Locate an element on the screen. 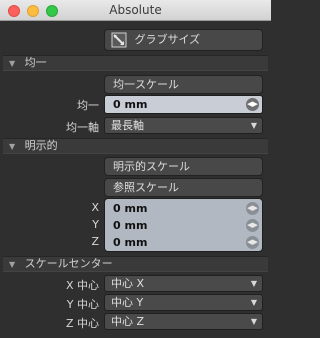  grab-size-button: グラブサイズ is located at coordinates (183, 40).